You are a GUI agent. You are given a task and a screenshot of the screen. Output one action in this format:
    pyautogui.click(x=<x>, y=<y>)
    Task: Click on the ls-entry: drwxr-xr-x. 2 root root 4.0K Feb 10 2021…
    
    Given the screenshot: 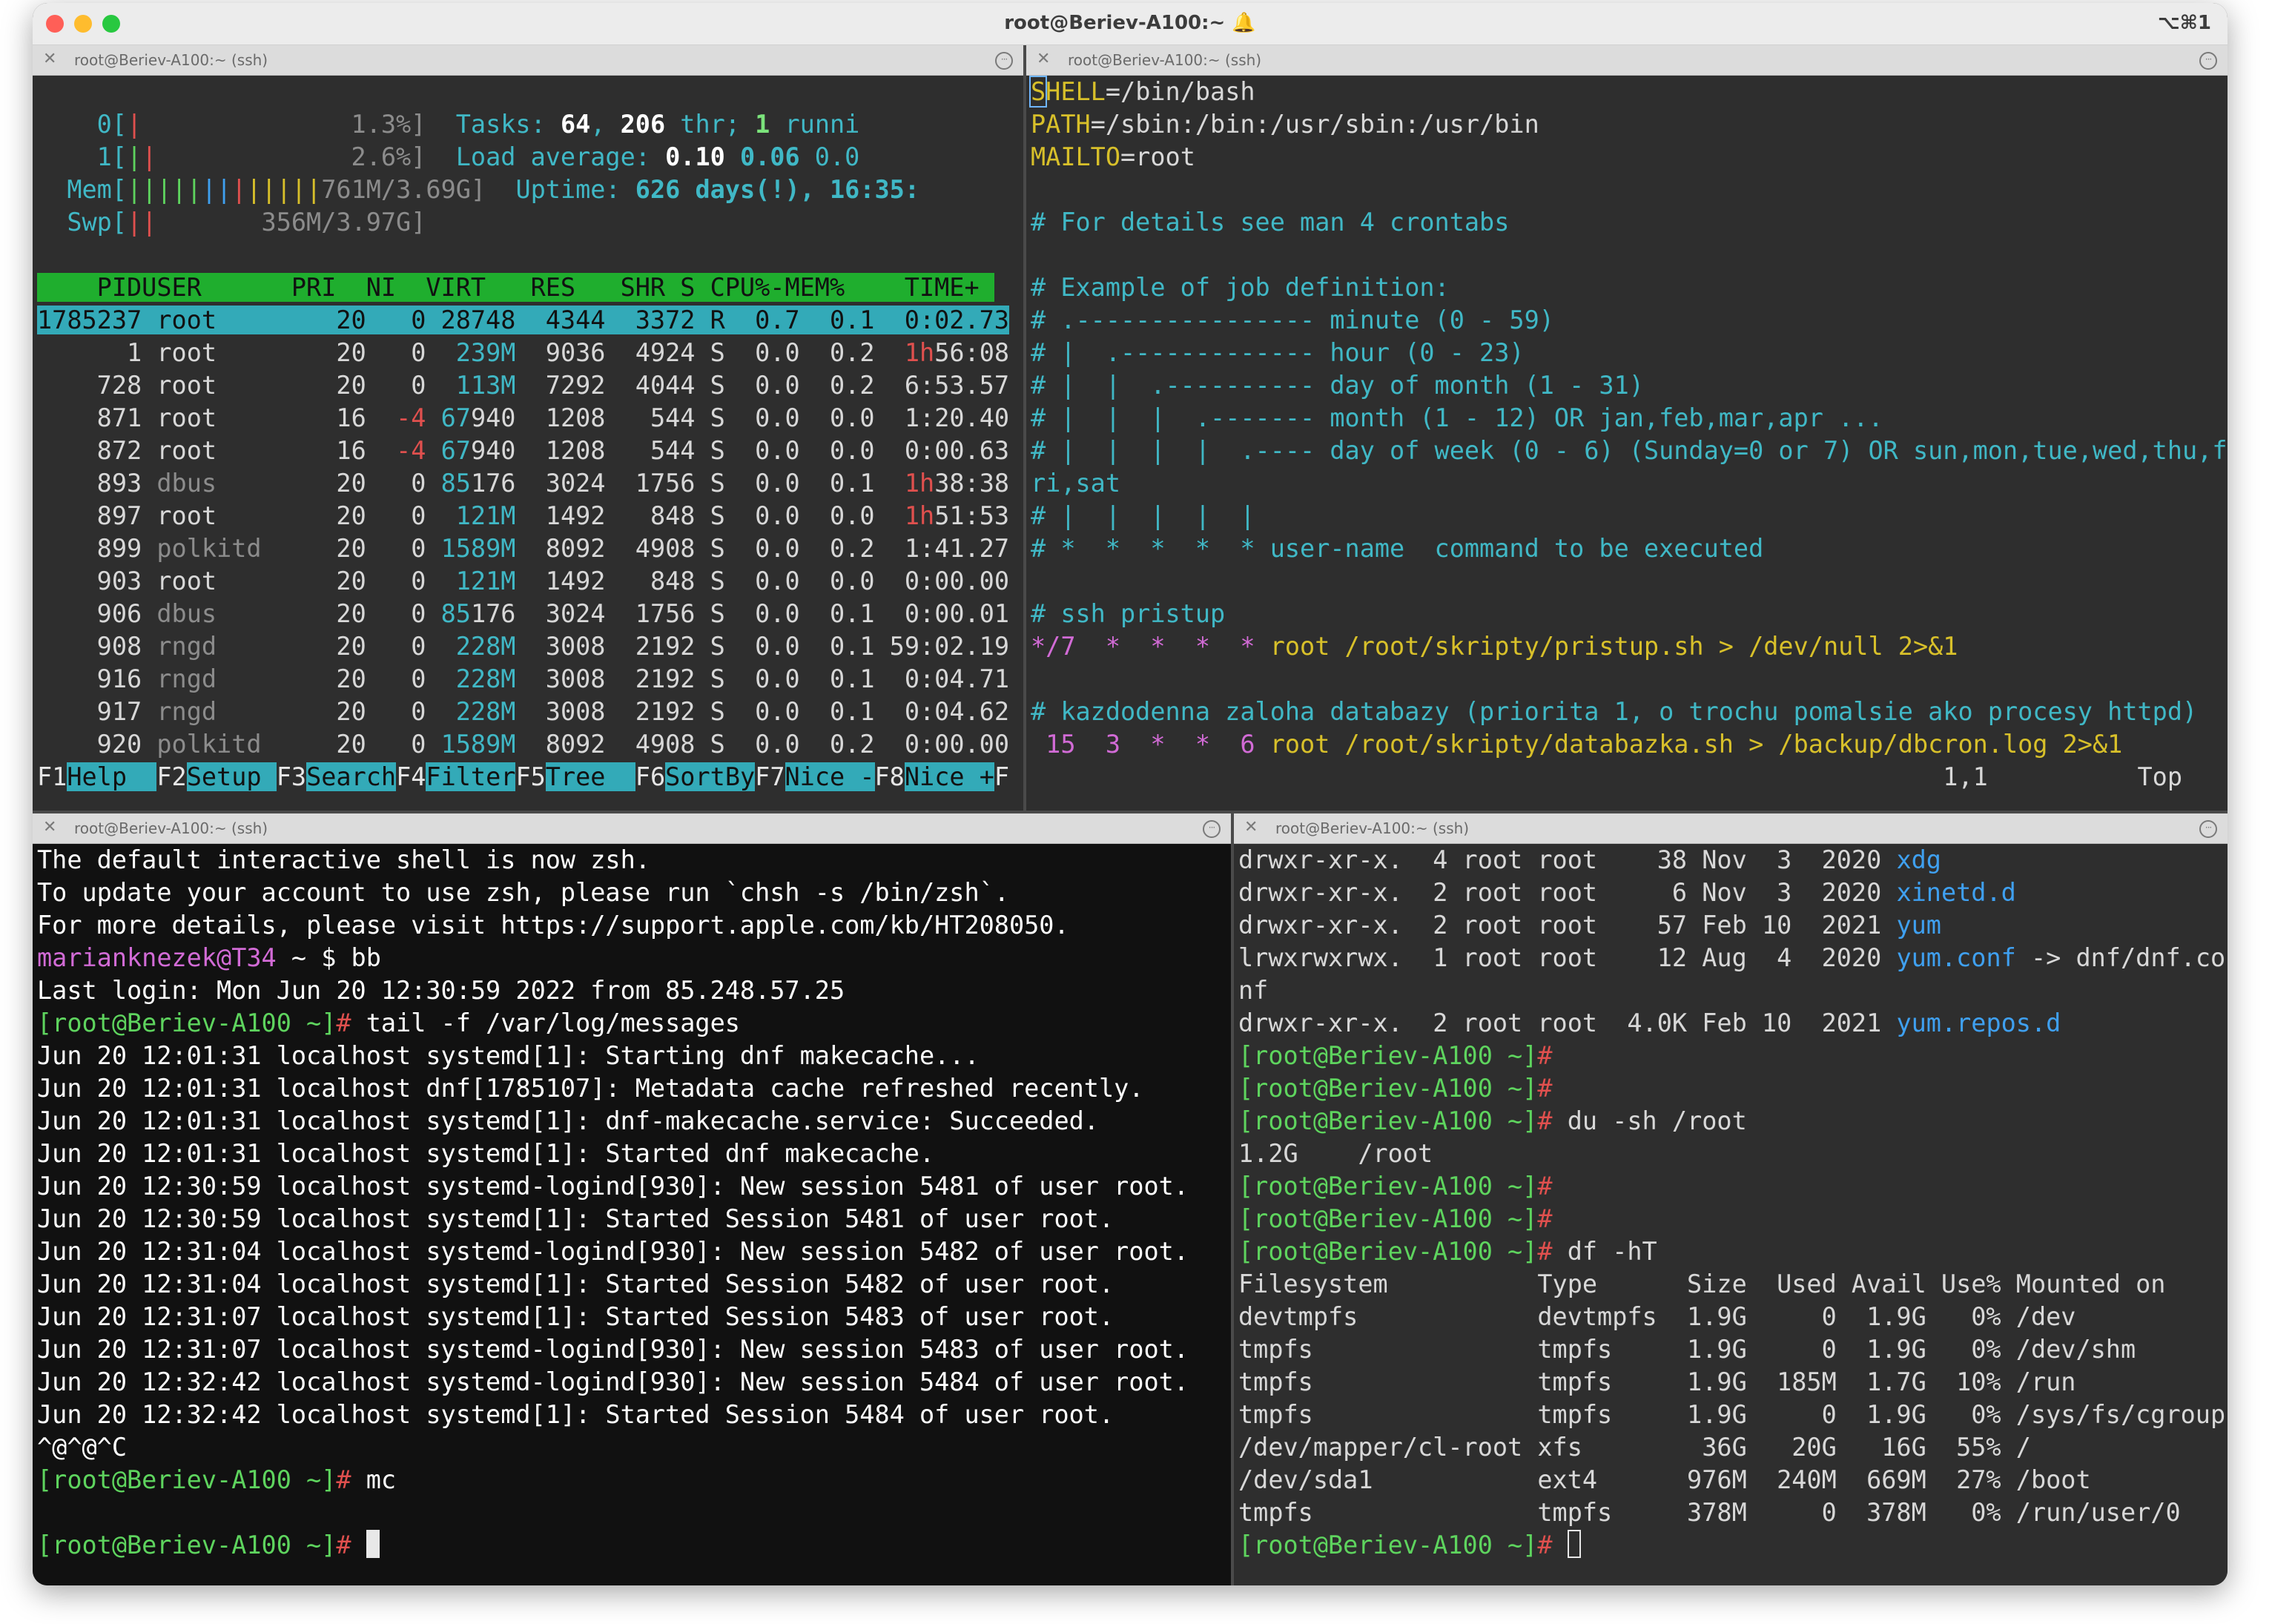 What is the action you would take?
    pyautogui.click(x=1733, y=1024)
    